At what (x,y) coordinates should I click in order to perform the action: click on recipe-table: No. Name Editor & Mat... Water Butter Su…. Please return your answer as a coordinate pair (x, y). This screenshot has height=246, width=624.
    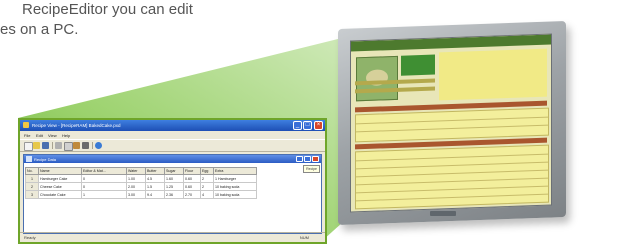
    Looking at the image, I should click on (141, 183).